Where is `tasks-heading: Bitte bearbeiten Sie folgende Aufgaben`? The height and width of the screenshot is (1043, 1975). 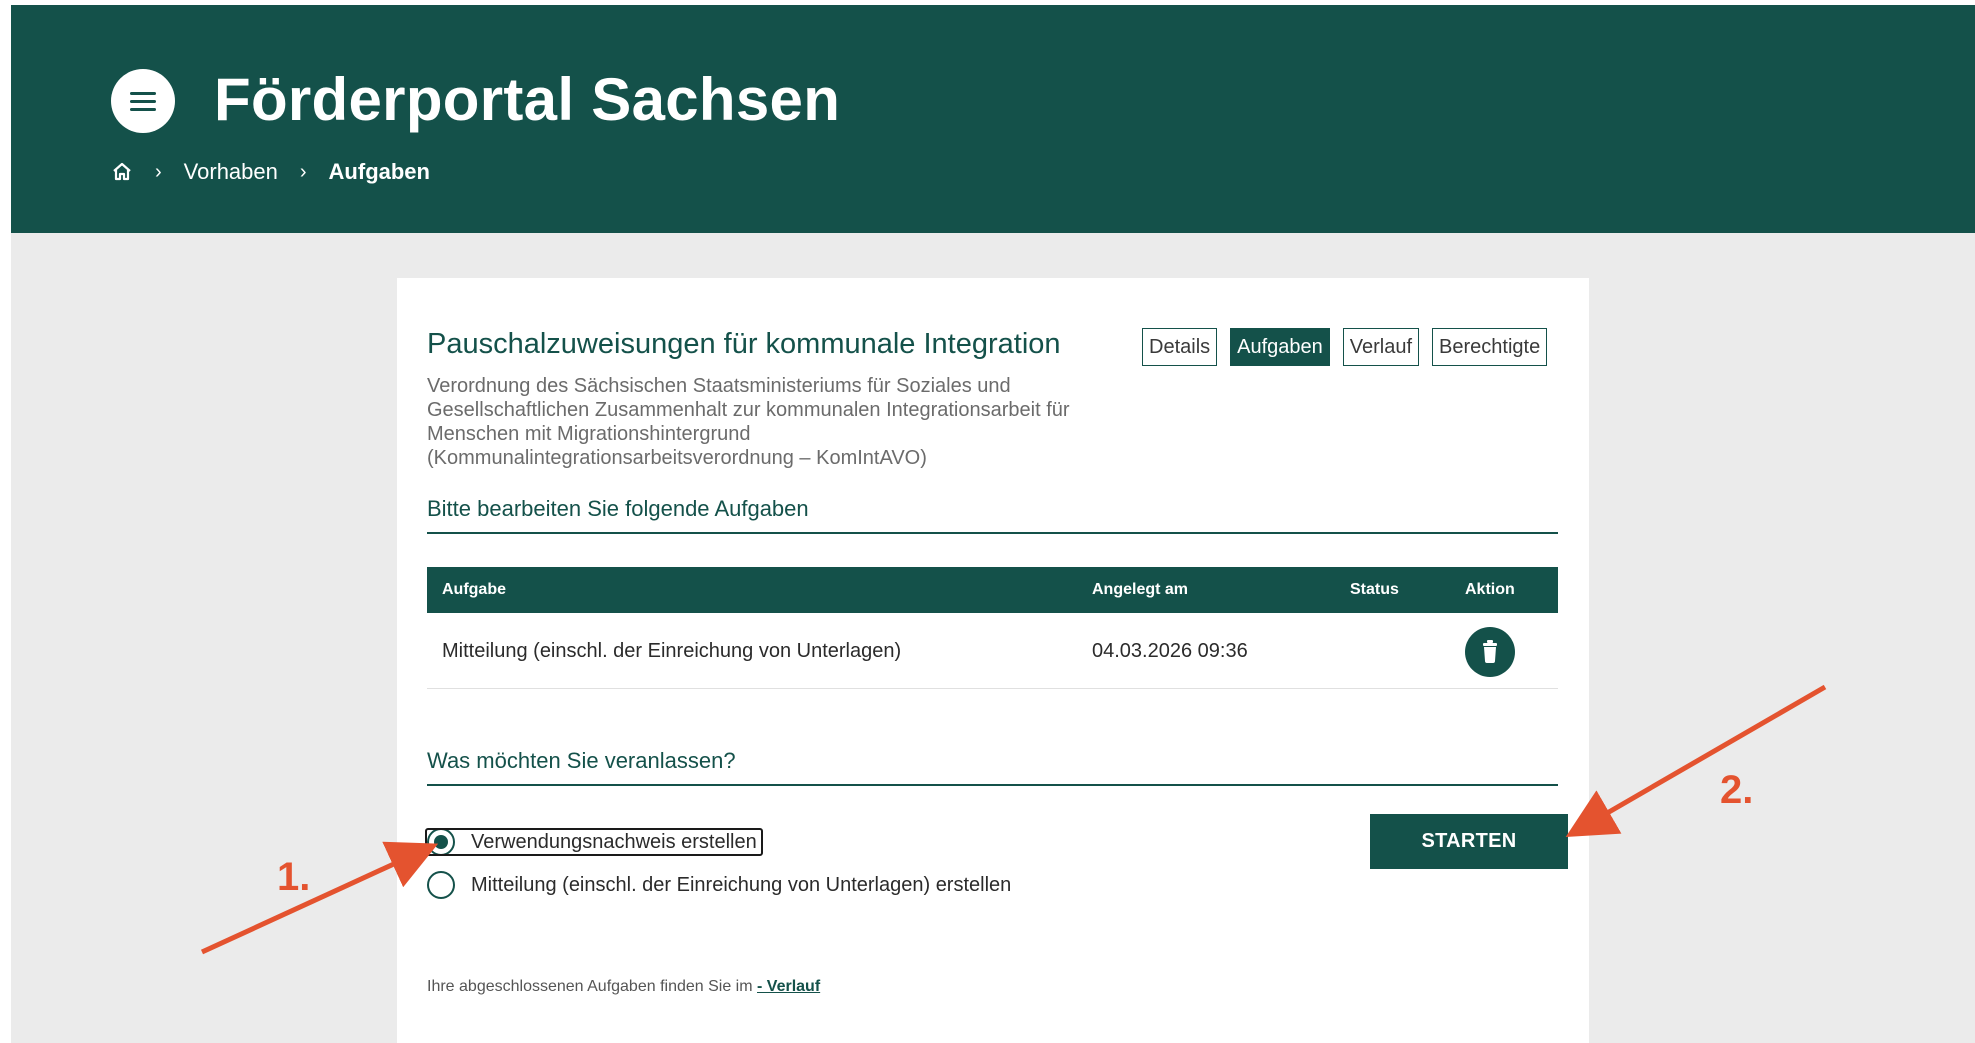
tasks-heading: Bitte bearbeiten Sie folgende Aufgaben is located at coordinates (992, 515).